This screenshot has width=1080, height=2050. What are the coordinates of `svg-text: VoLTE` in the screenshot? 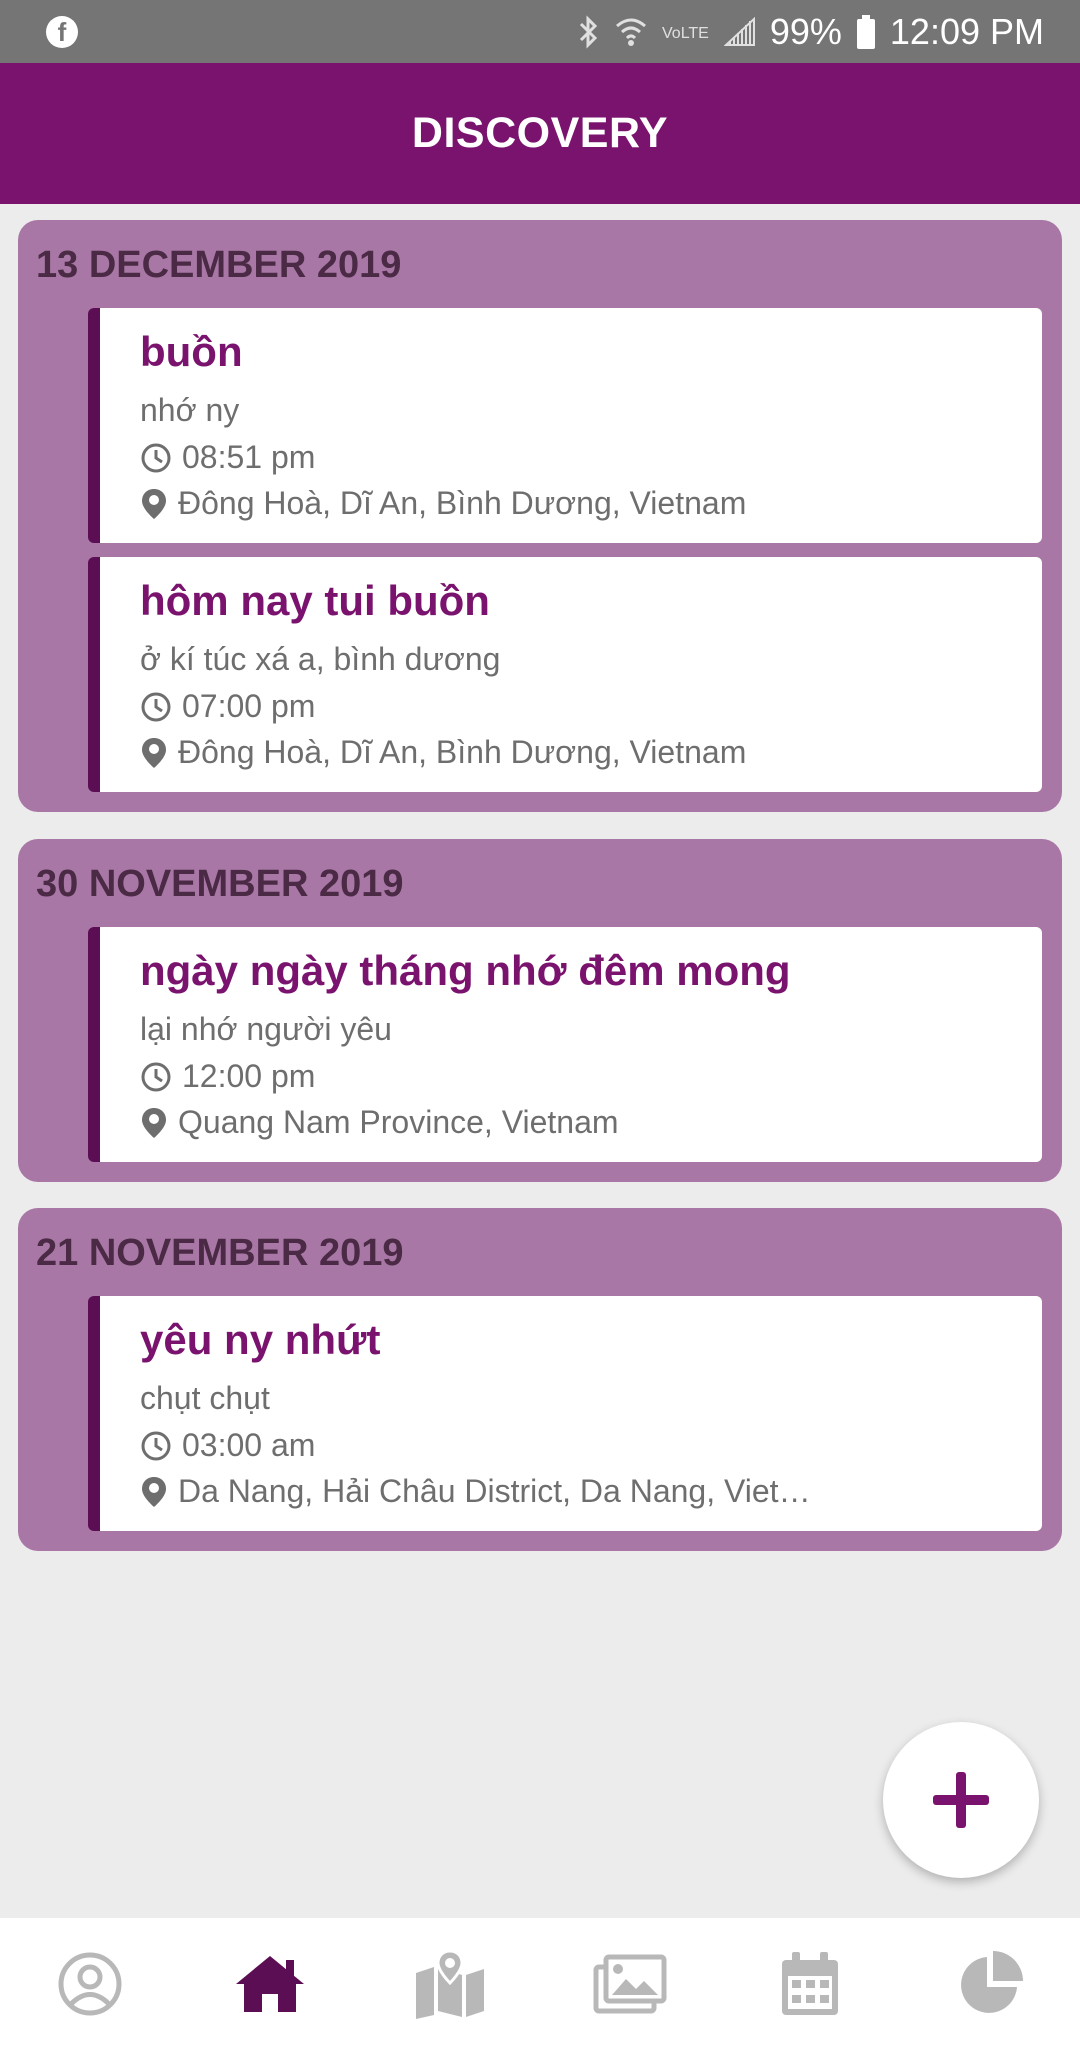 It's located at (685, 33).